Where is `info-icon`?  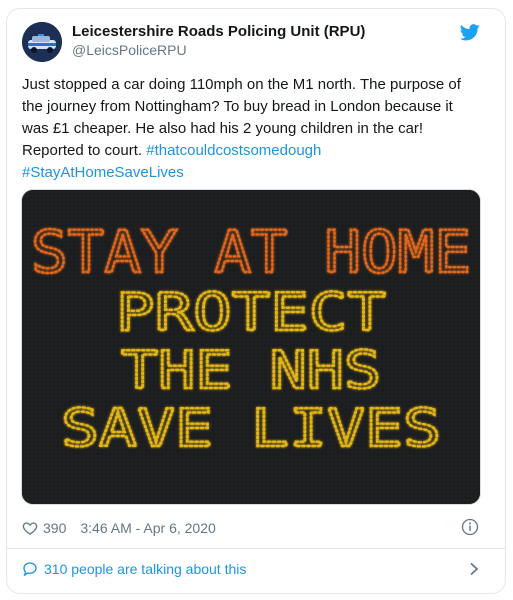
info-icon is located at coordinates (470, 527).